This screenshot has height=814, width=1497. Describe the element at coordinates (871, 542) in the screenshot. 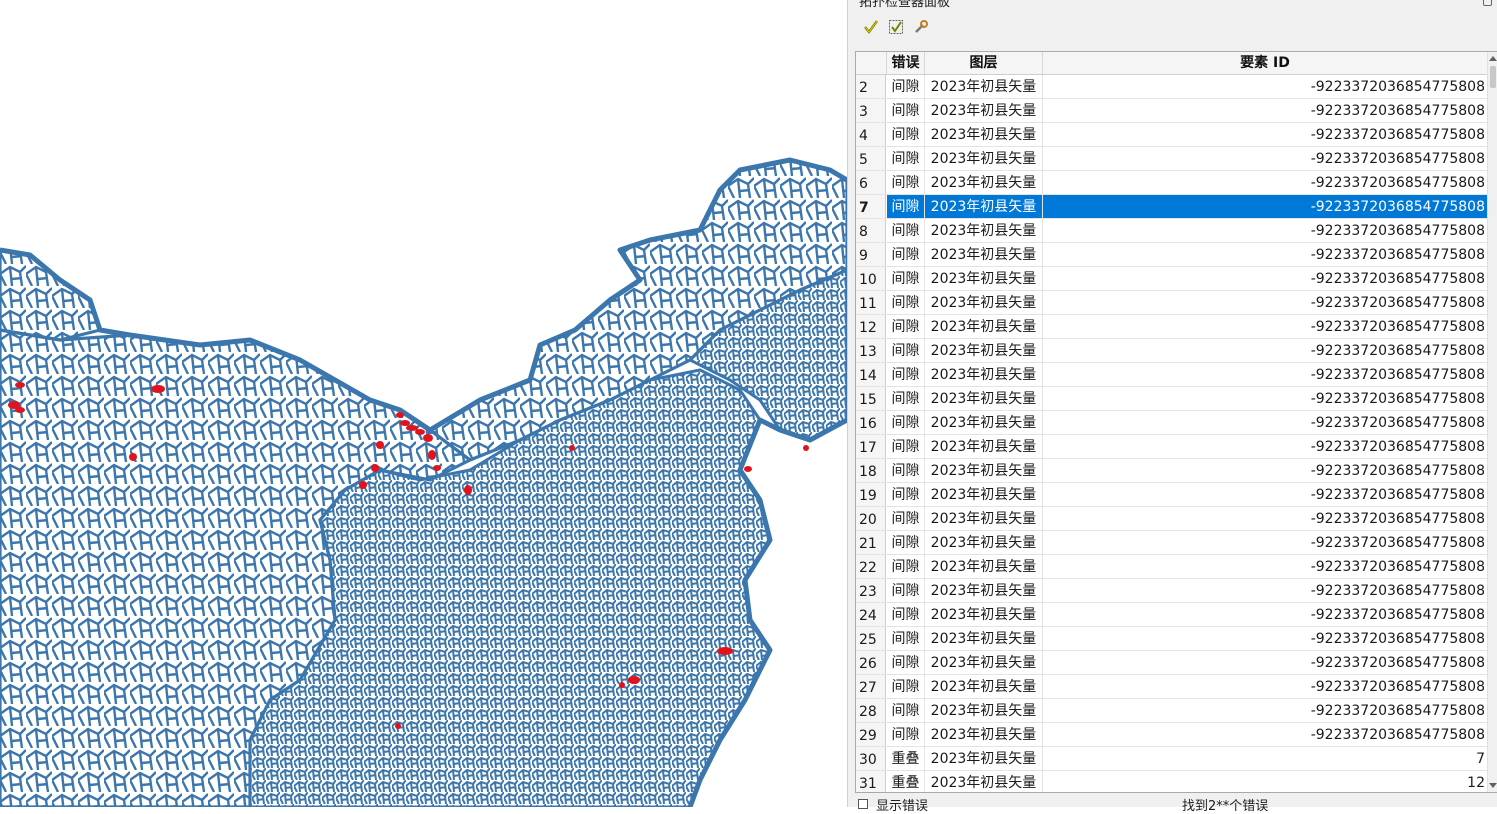

I see `row-number: 21` at that location.